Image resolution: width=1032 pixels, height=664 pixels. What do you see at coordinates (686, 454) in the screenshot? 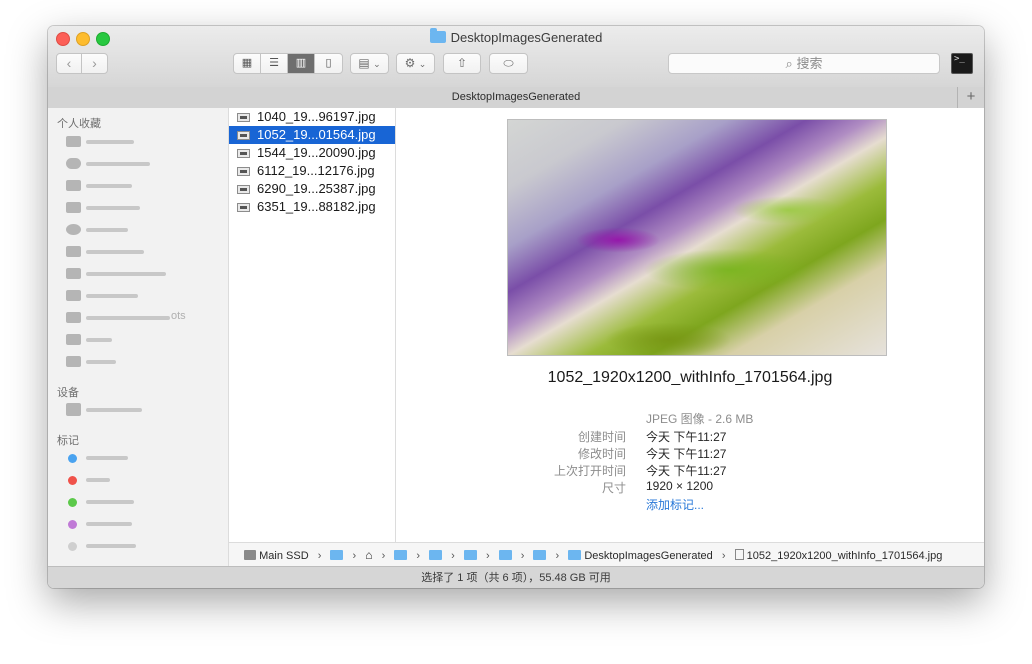
I see `meta-value-modified: 今天 下午11:27` at bounding box center [686, 454].